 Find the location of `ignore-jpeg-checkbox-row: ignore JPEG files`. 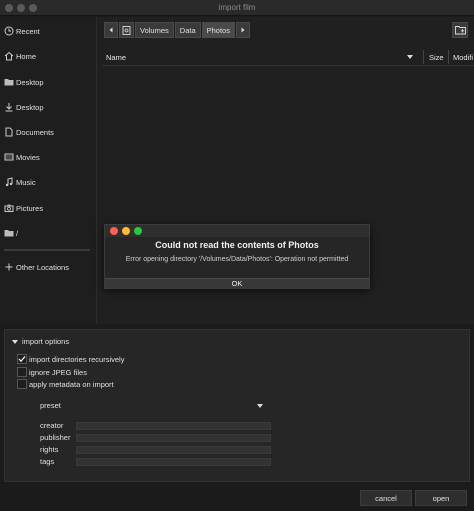

ignore-jpeg-checkbox-row: ignore JPEG files is located at coordinates (52, 372).